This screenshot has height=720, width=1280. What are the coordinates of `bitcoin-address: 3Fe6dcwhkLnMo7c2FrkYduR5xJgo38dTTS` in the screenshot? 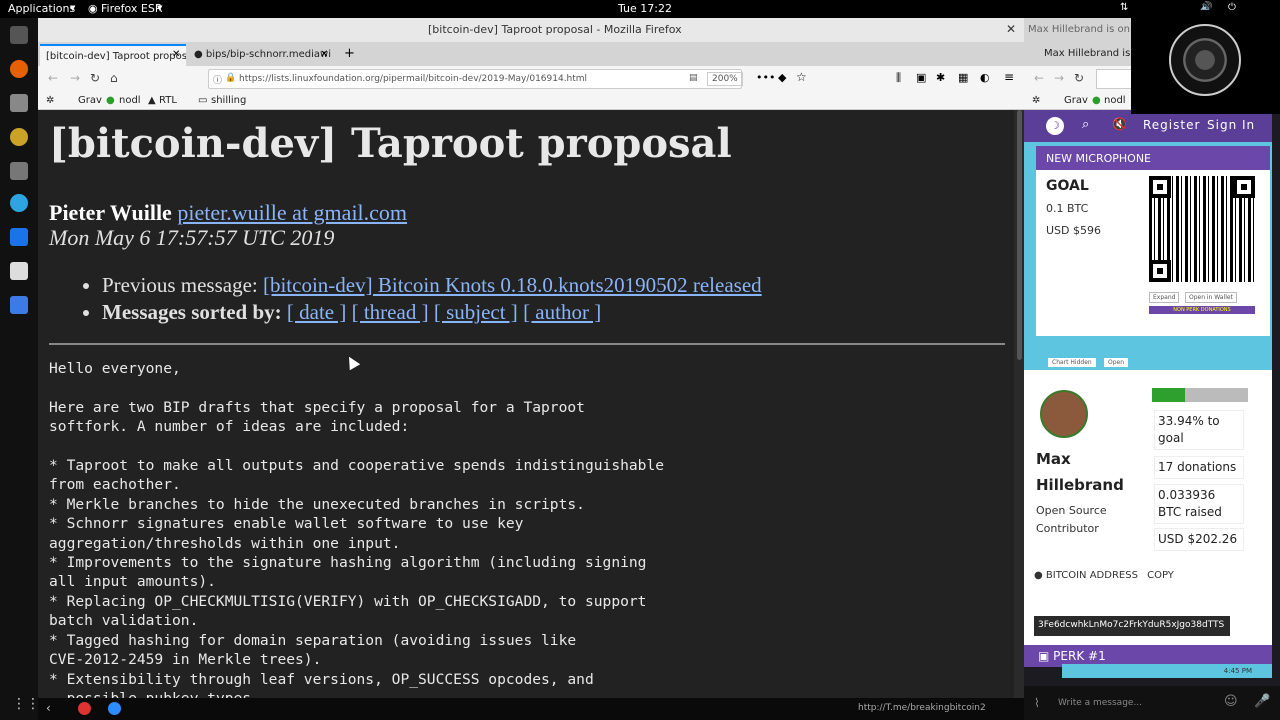 It's located at (1132, 626).